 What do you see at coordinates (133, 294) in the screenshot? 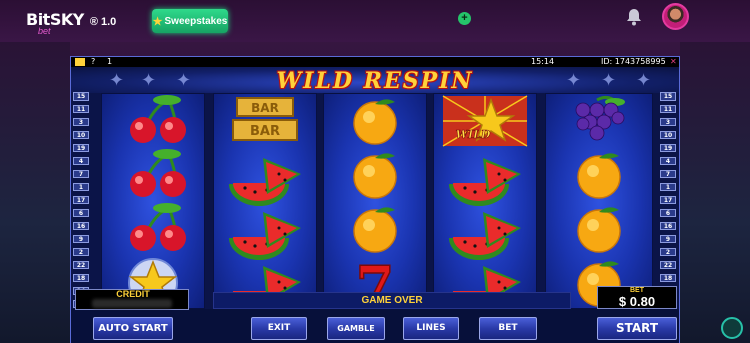
I see `credit-label: CREDIT` at bounding box center [133, 294].